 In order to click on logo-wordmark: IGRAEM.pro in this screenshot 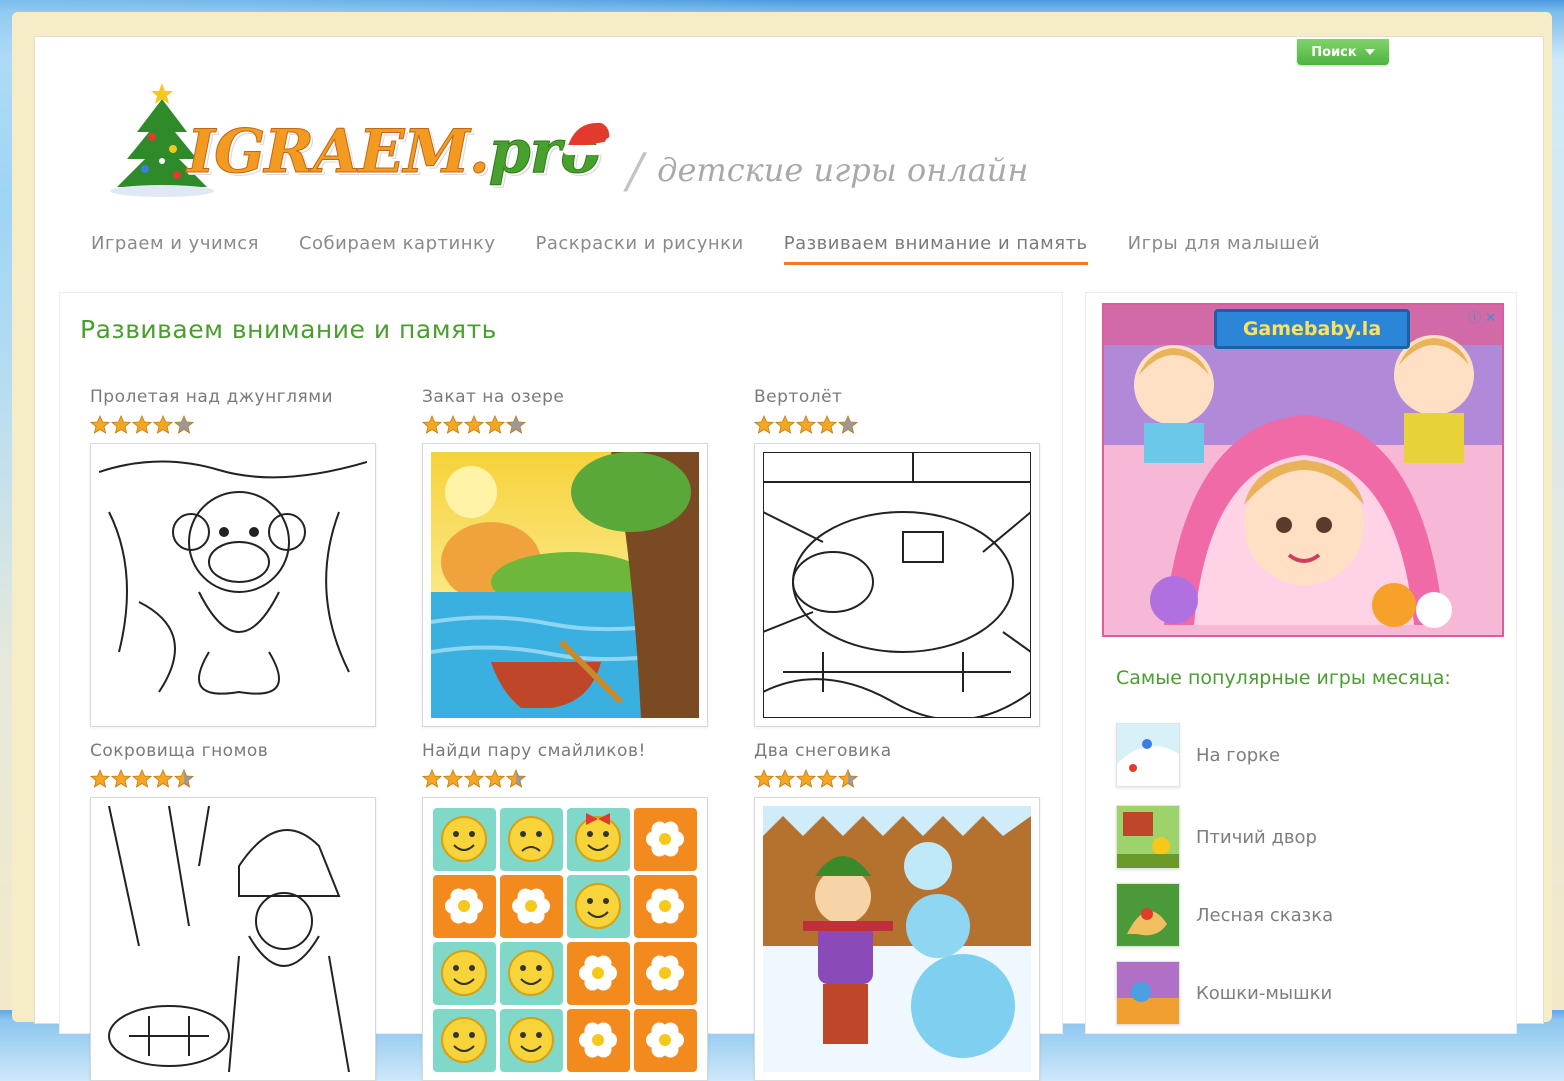, I will do `click(394, 152)`.